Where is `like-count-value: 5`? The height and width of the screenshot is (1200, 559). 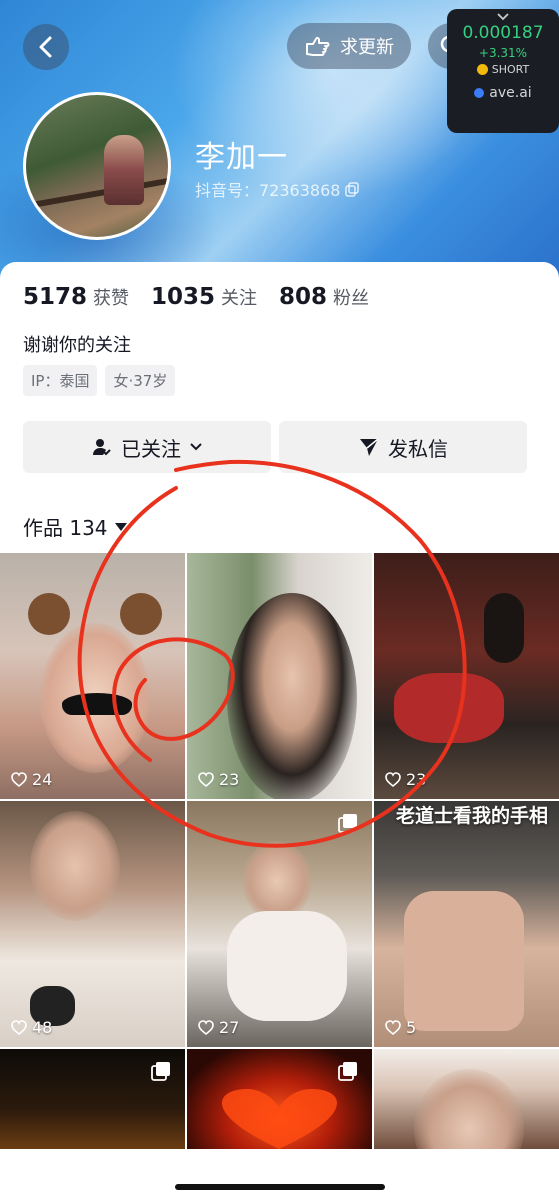 like-count-value: 5 is located at coordinates (411, 1027).